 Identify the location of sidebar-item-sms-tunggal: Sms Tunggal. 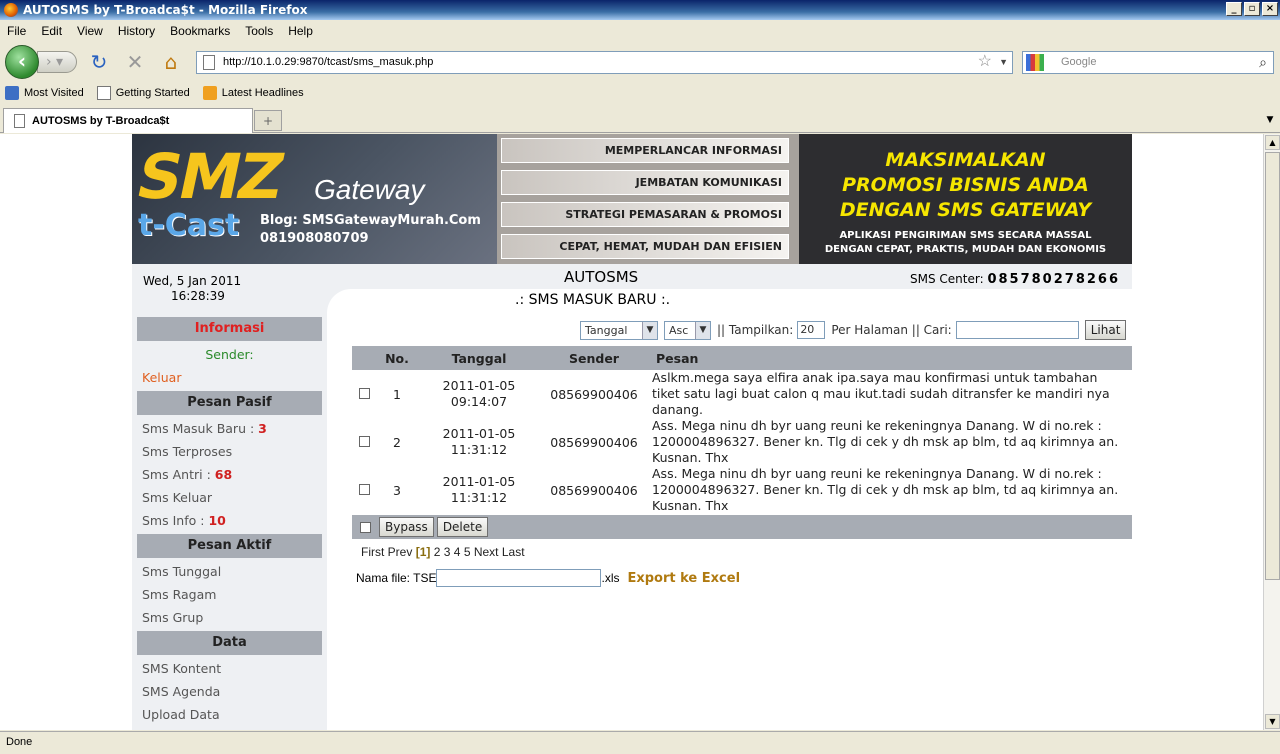
(229, 571).